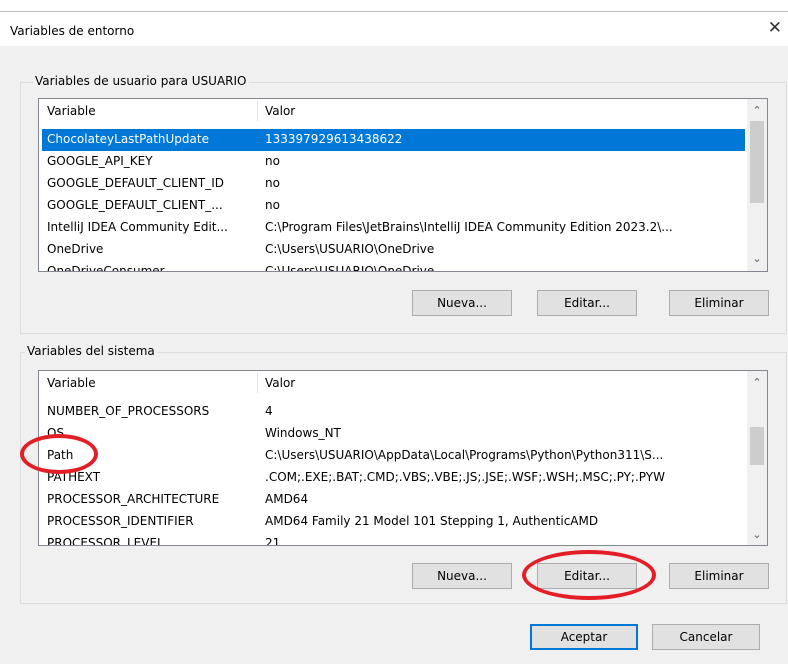  I want to click on user-column-divider, so click(257, 111).